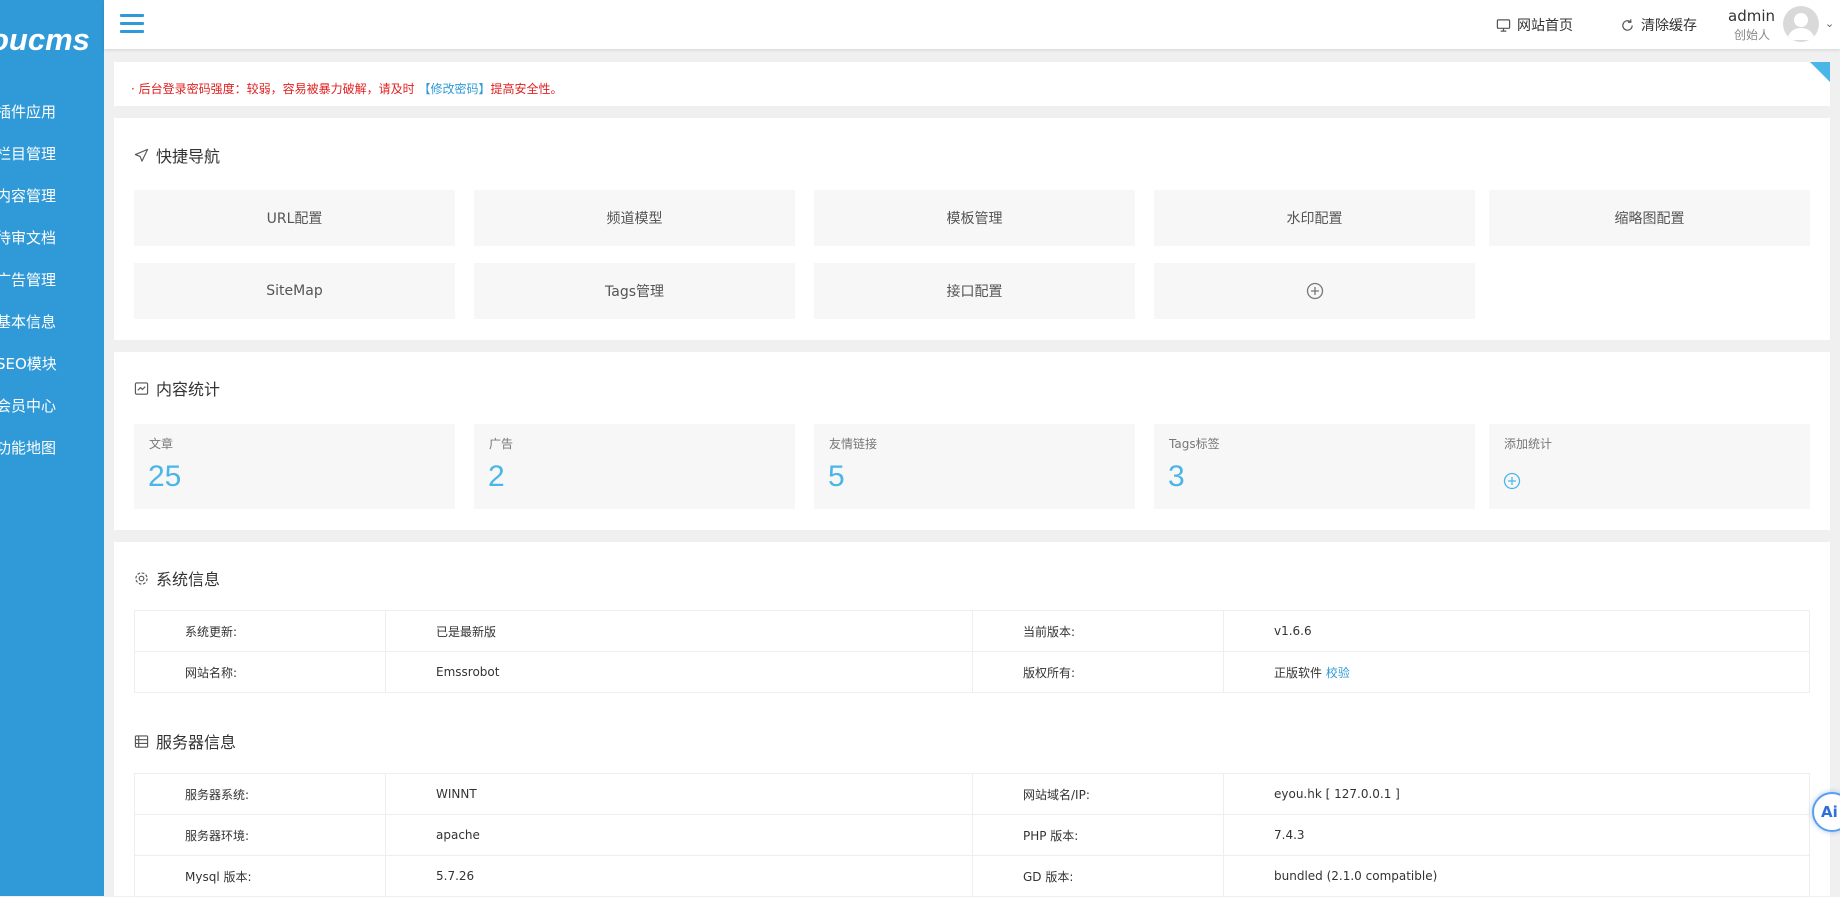  Describe the element at coordinates (28, 153) in the screenshot. I see `sidebar-item-columns: 栏目管理` at that location.